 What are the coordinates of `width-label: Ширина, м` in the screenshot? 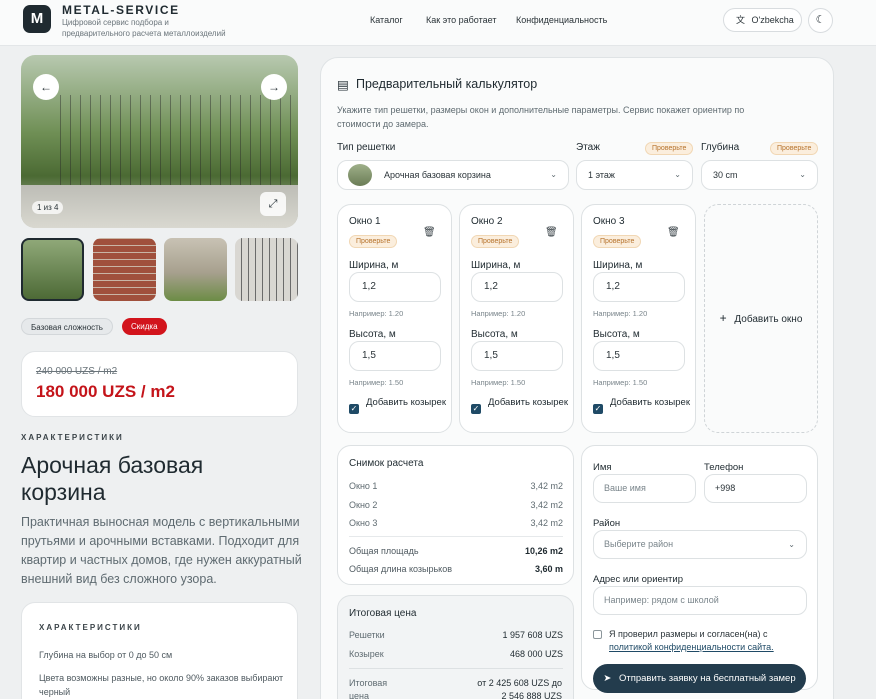 It's located at (496, 265).